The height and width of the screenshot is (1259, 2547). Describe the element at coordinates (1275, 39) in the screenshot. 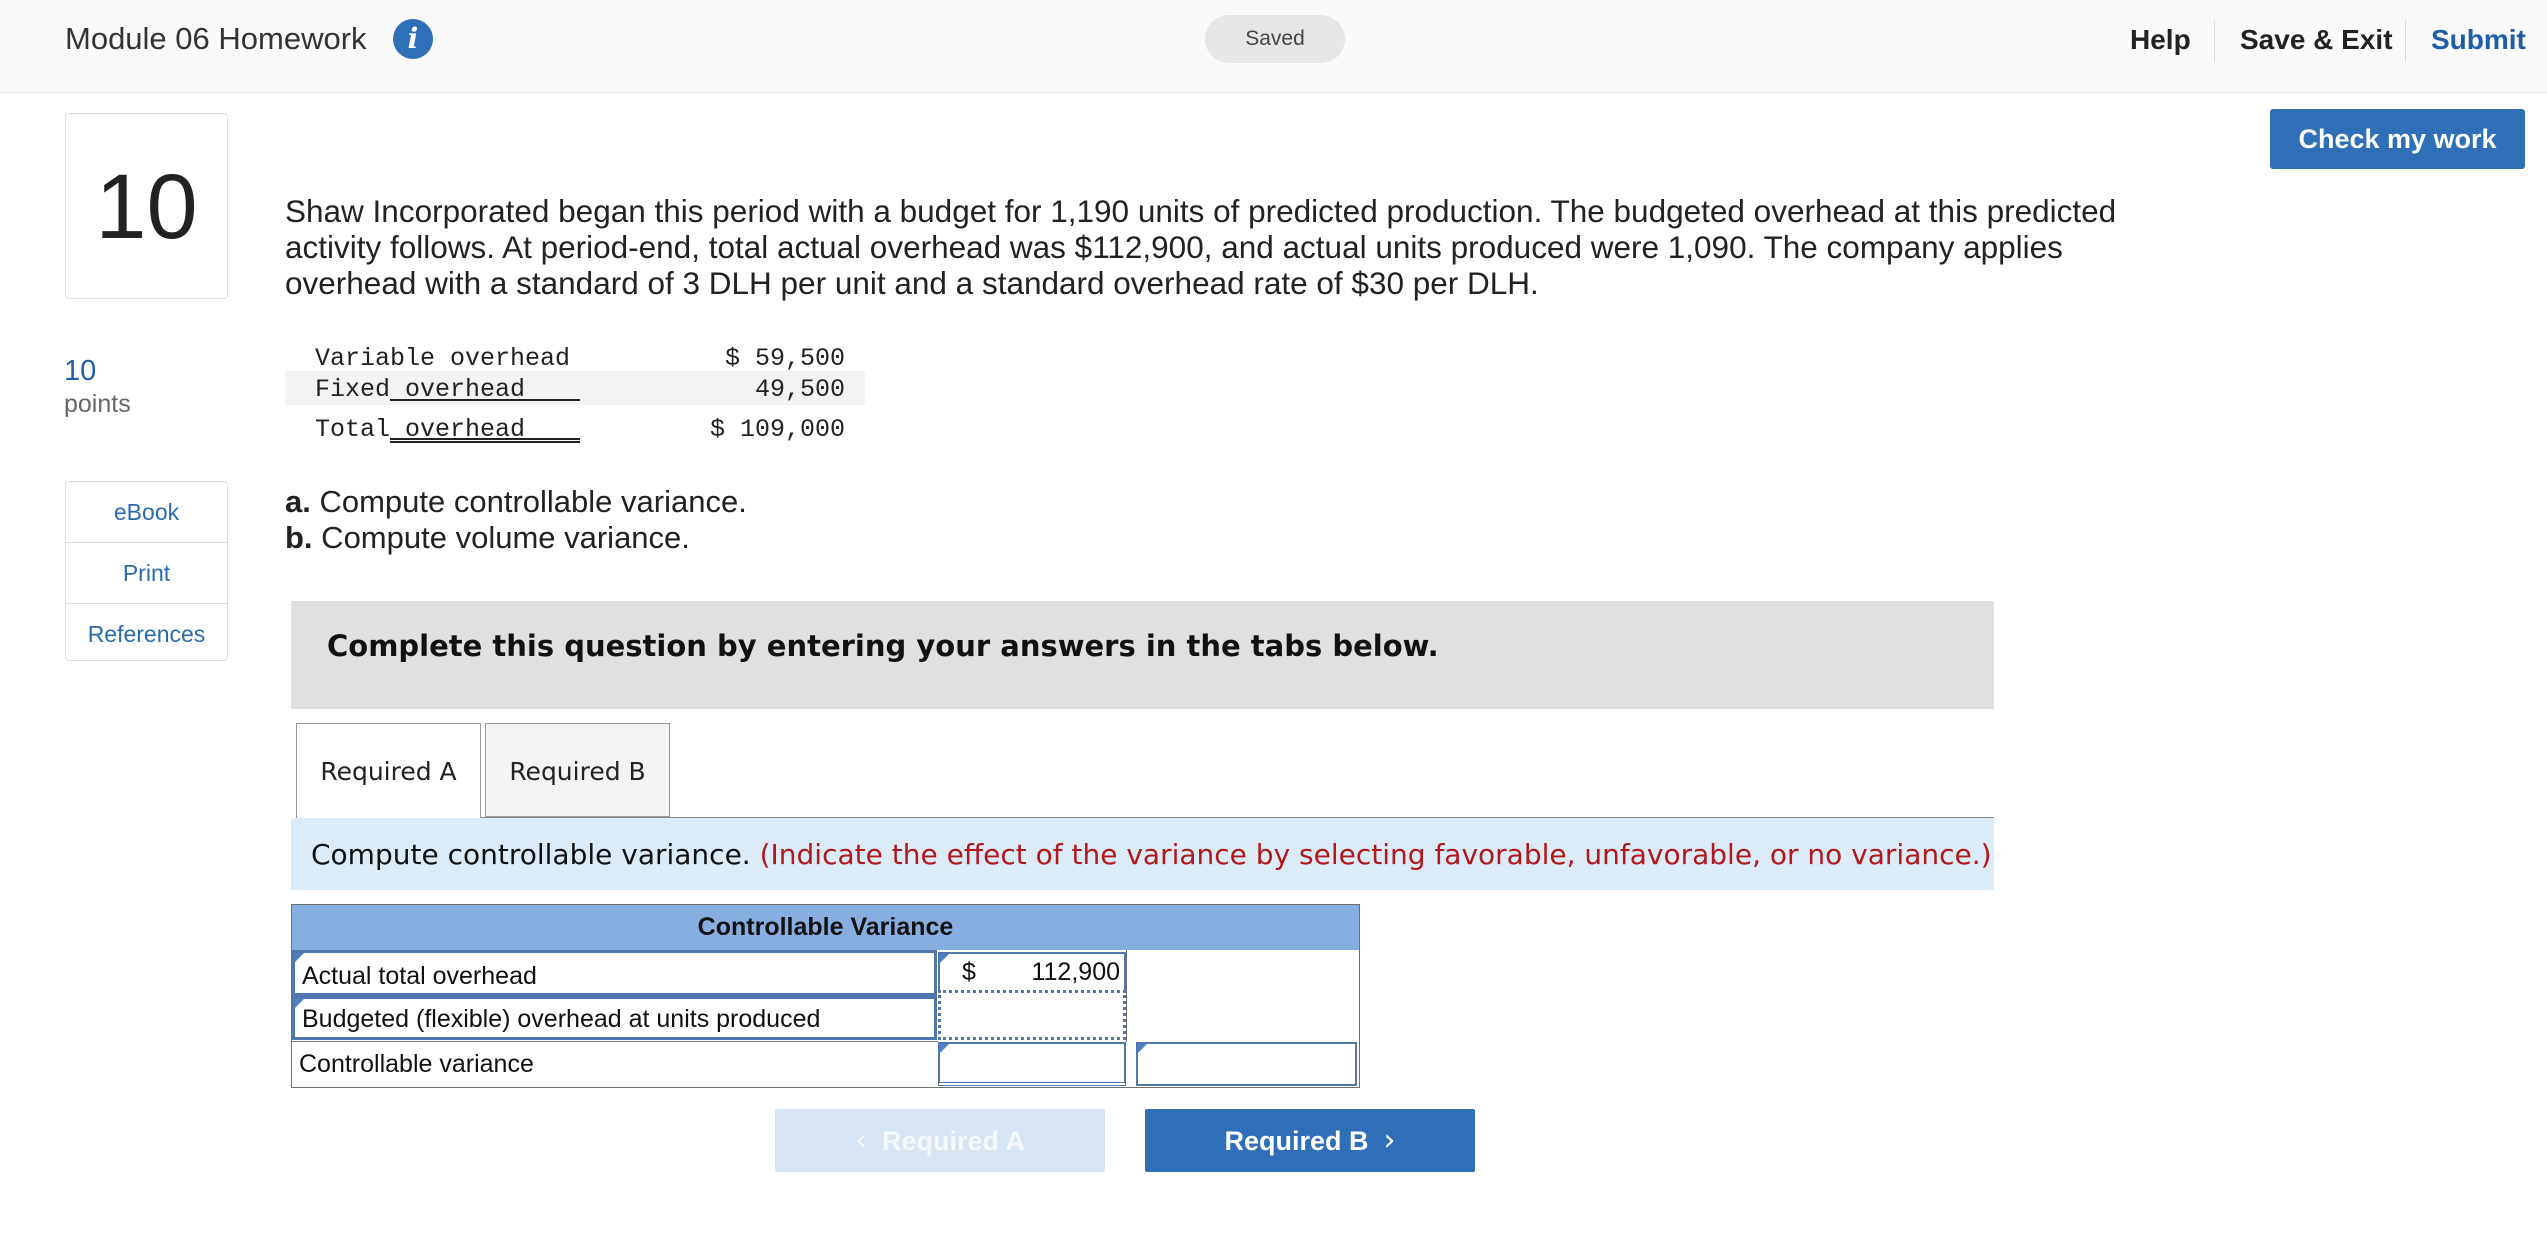

I see `saved-status-badge: Saved` at that location.